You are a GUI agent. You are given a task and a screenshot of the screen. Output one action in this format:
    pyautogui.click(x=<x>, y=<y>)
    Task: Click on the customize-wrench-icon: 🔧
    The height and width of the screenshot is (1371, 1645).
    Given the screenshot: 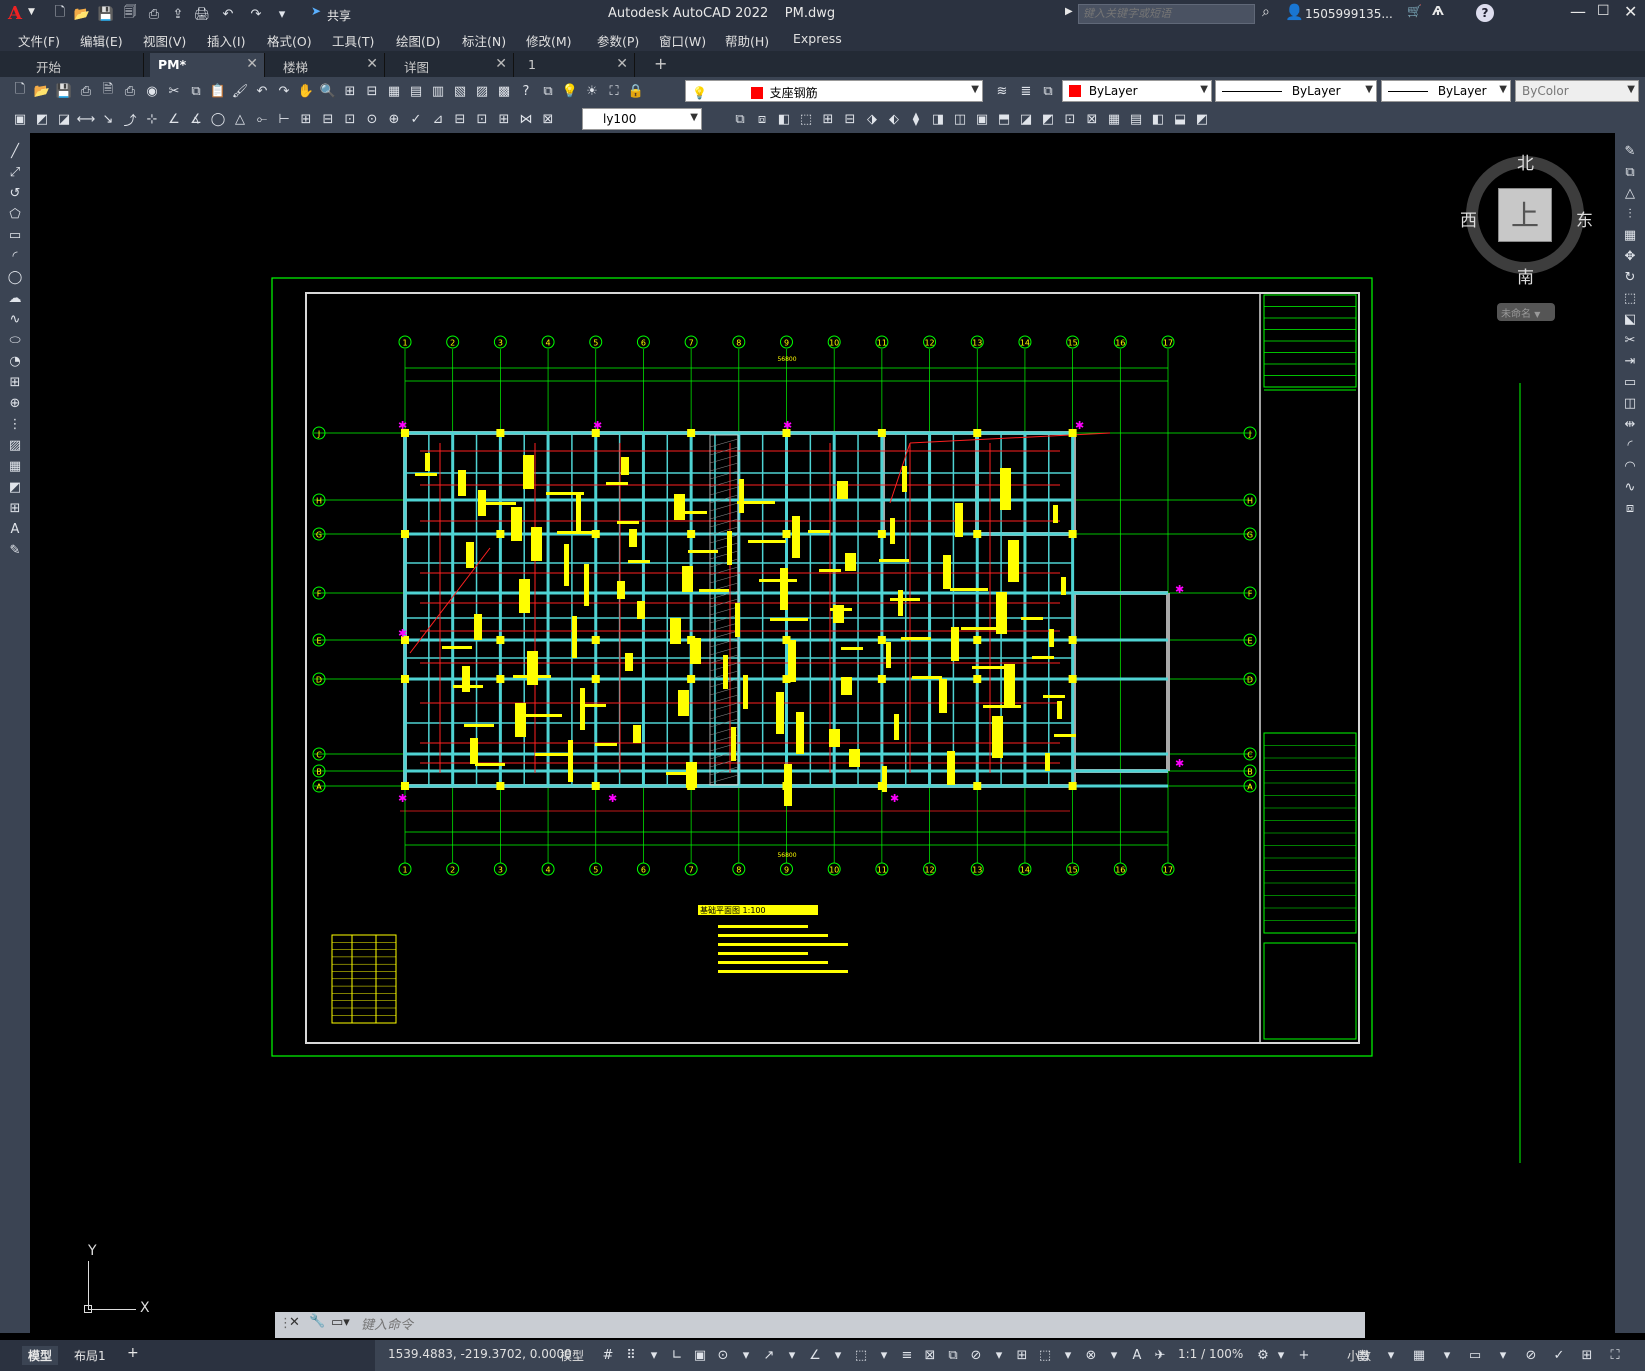 What is the action you would take?
    pyautogui.click(x=317, y=1321)
    